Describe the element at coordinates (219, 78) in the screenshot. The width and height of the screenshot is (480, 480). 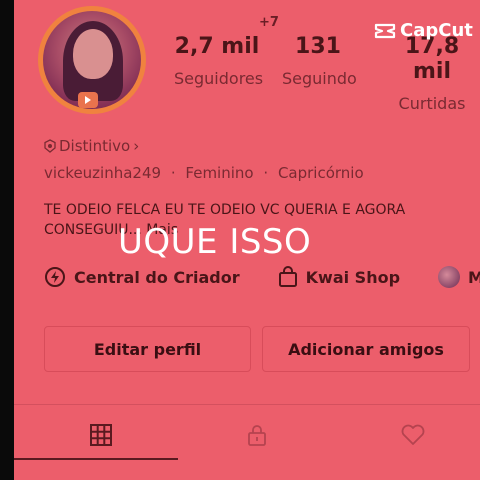
I see `followers-label: Seguidores` at that location.